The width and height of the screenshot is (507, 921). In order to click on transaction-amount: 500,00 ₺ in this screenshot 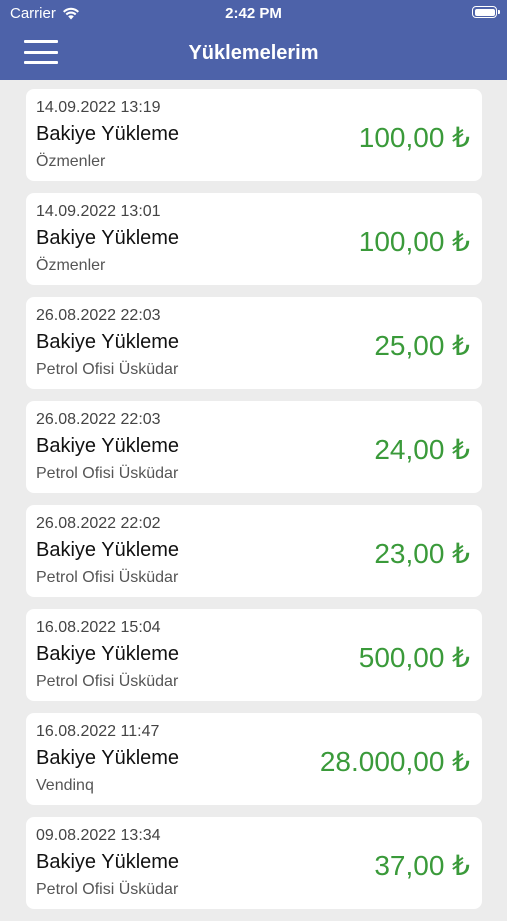, I will do `click(414, 657)`.